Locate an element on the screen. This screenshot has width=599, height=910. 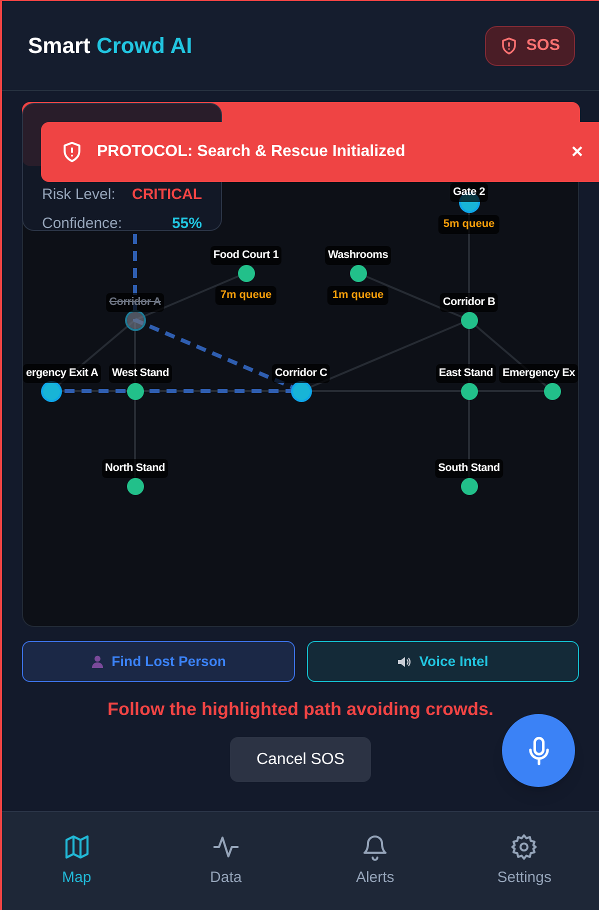
sos-button: SOS is located at coordinates (530, 46).